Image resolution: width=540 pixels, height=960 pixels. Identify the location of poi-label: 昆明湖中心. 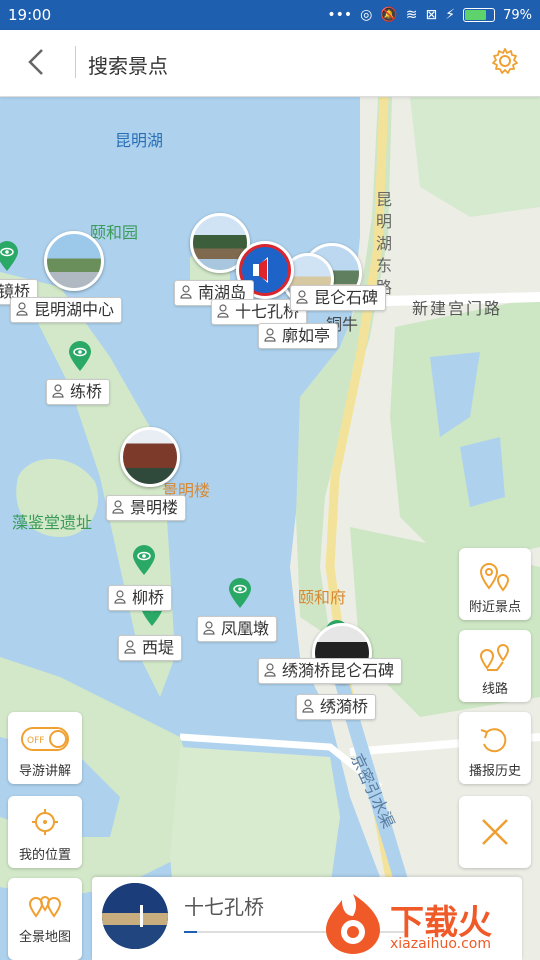
(66, 310).